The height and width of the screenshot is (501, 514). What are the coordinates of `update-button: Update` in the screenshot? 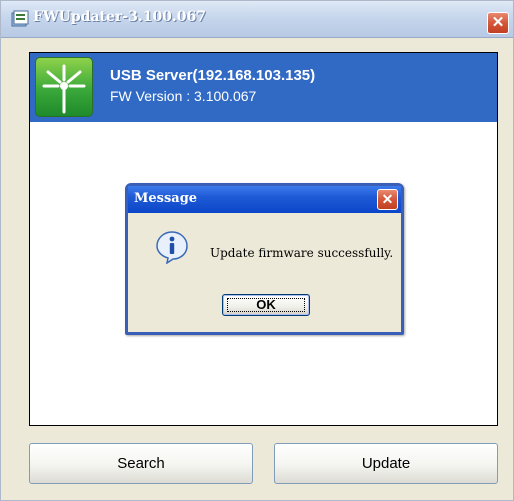 It's located at (386, 463).